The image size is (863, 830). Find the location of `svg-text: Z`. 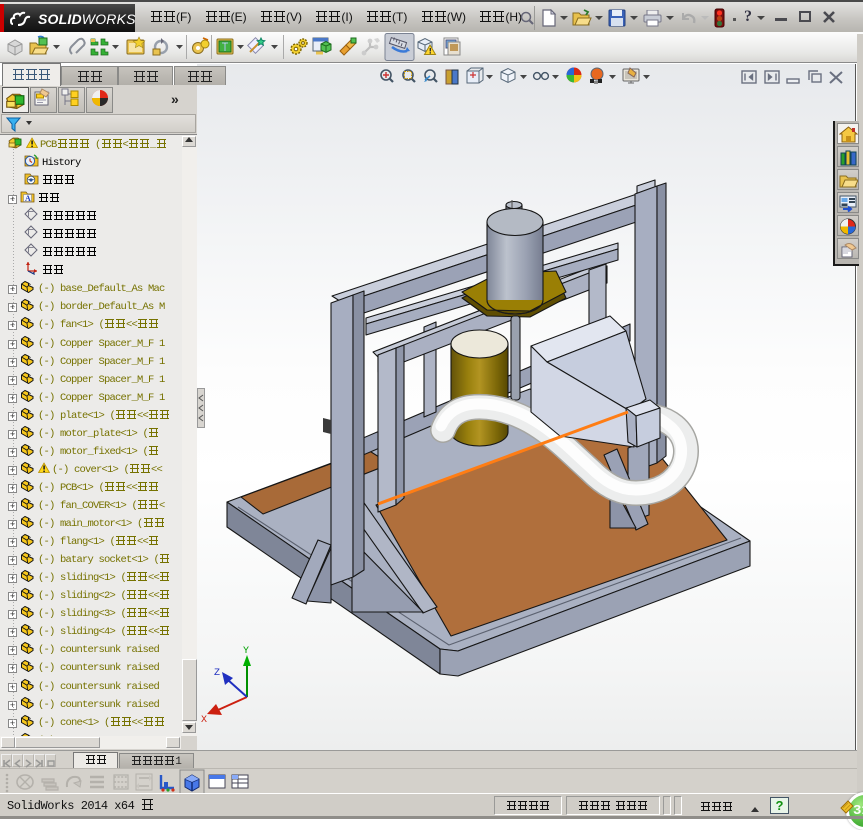

svg-text: Z is located at coordinates (217, 673).